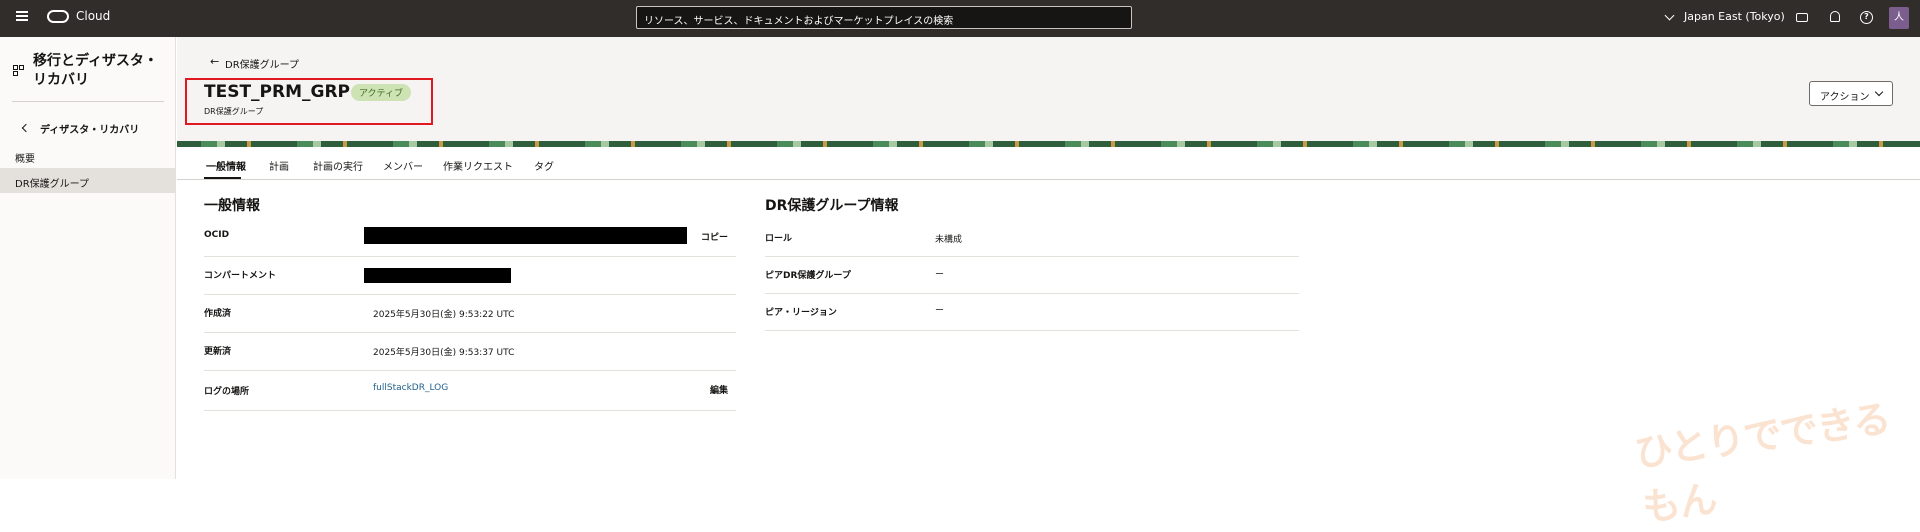 The width and height of the screenshot is (1920, 532). What do you see at coordinates (88, 101) in the screenshot?
I see `sidebar-divider` at bounding box center [88, 101].